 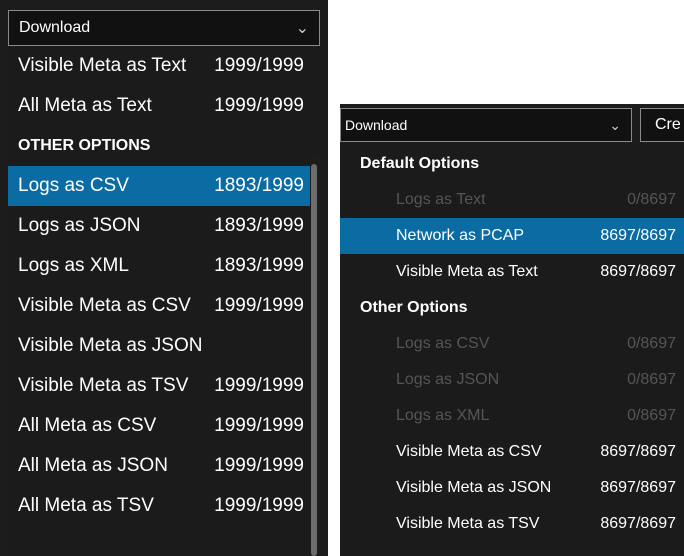 What do you see at coordinates (486, 125) in the screenshot?
I see `right-download-dropdown: Download ⌄` at bounding box center [486, 125].